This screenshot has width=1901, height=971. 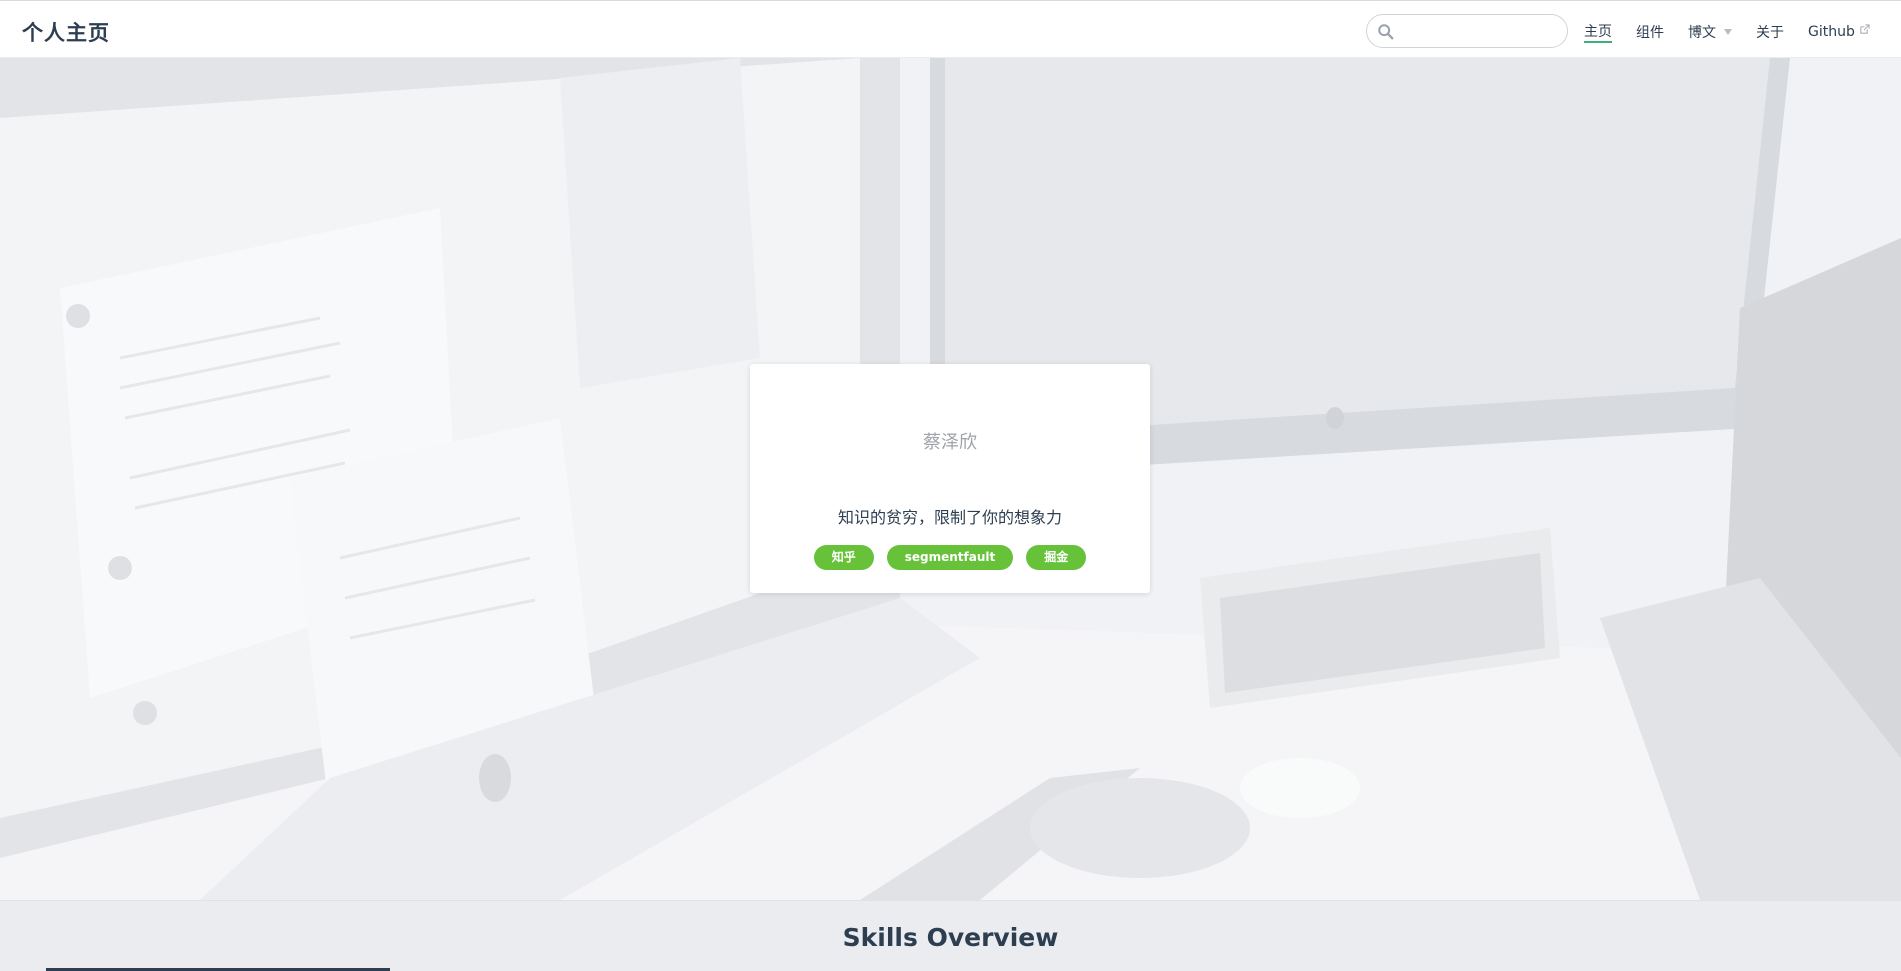 I want to click on skills-title: Skills Overview, so click(x=950, y=937).